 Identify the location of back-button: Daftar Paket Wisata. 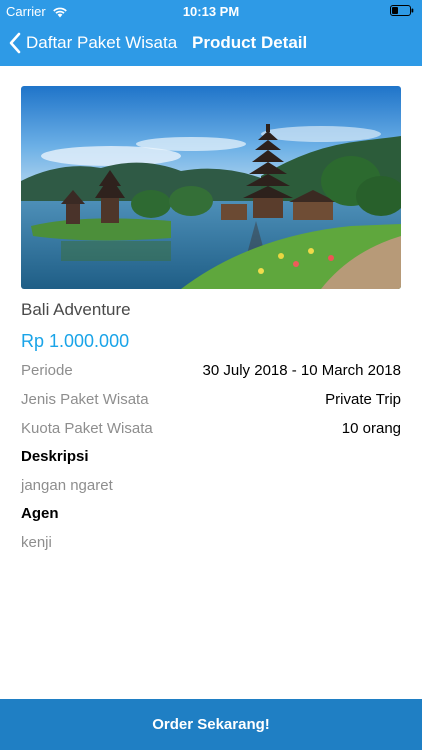
(92, 43).